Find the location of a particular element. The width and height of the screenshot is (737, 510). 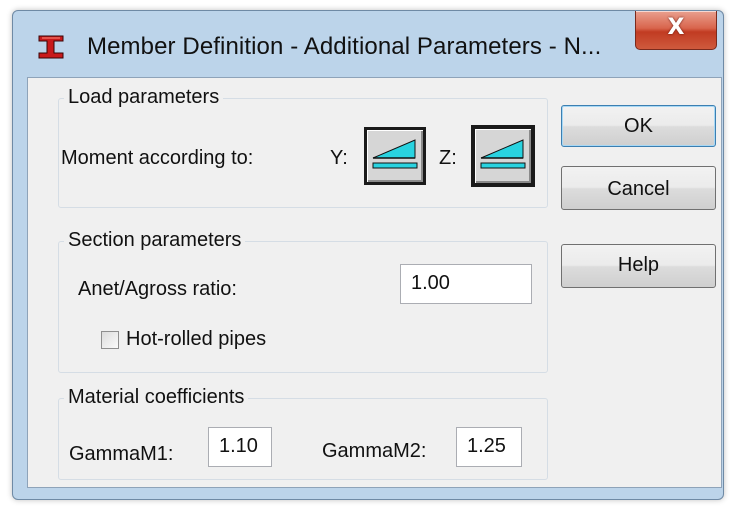

material-coefficients-title: Material coefficients is located at coordinates (156, 397).